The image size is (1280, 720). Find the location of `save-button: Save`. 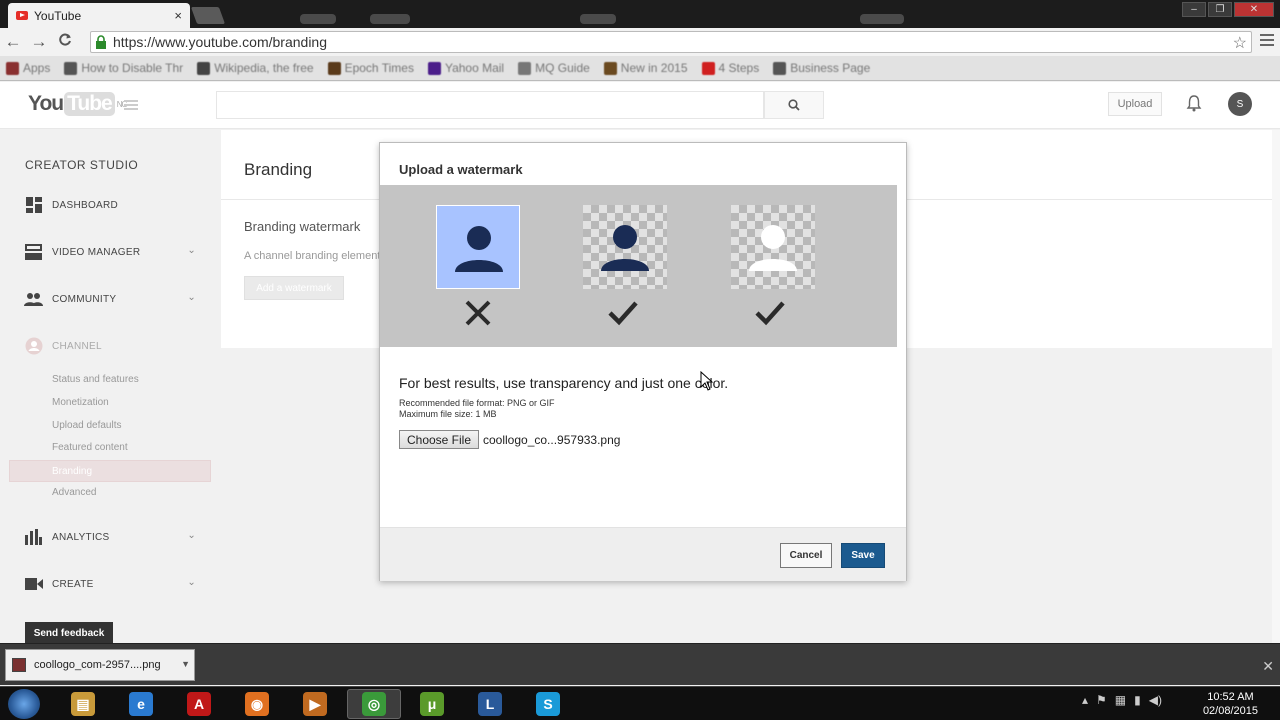

save-button: Save is located at coordinates (863, 555).